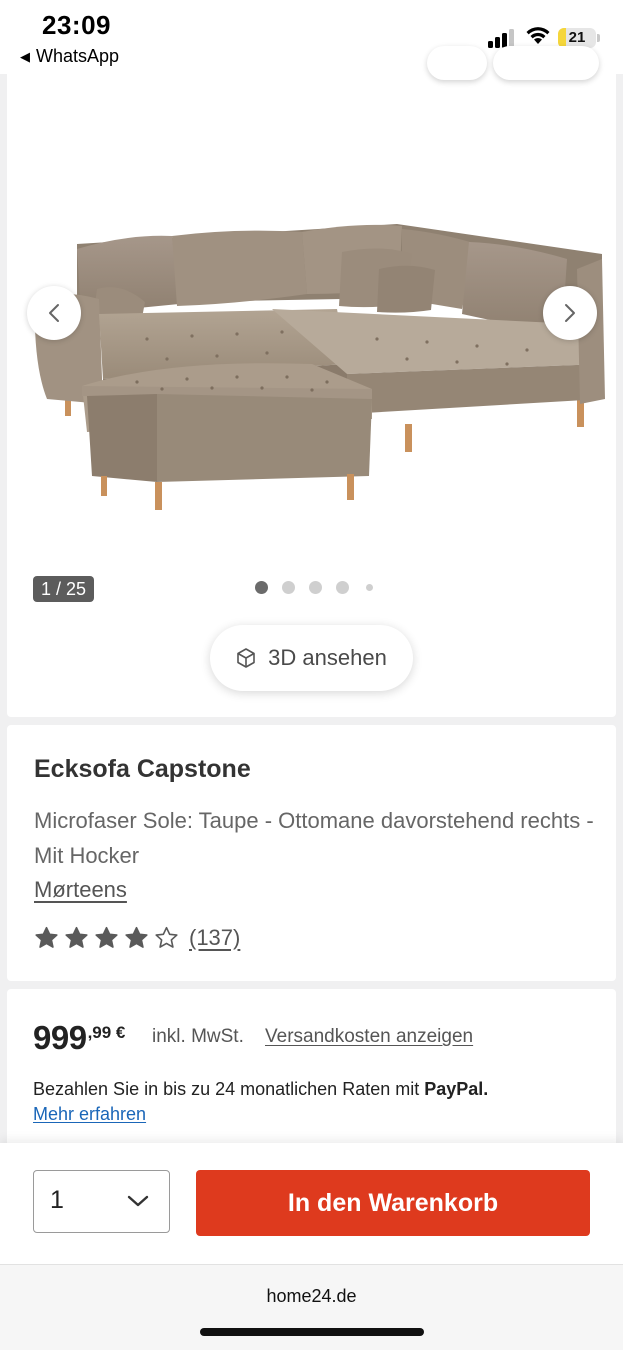 The image size is (623, 1350). I want to click on price: 999 ,99 €, so click(79, 1038).